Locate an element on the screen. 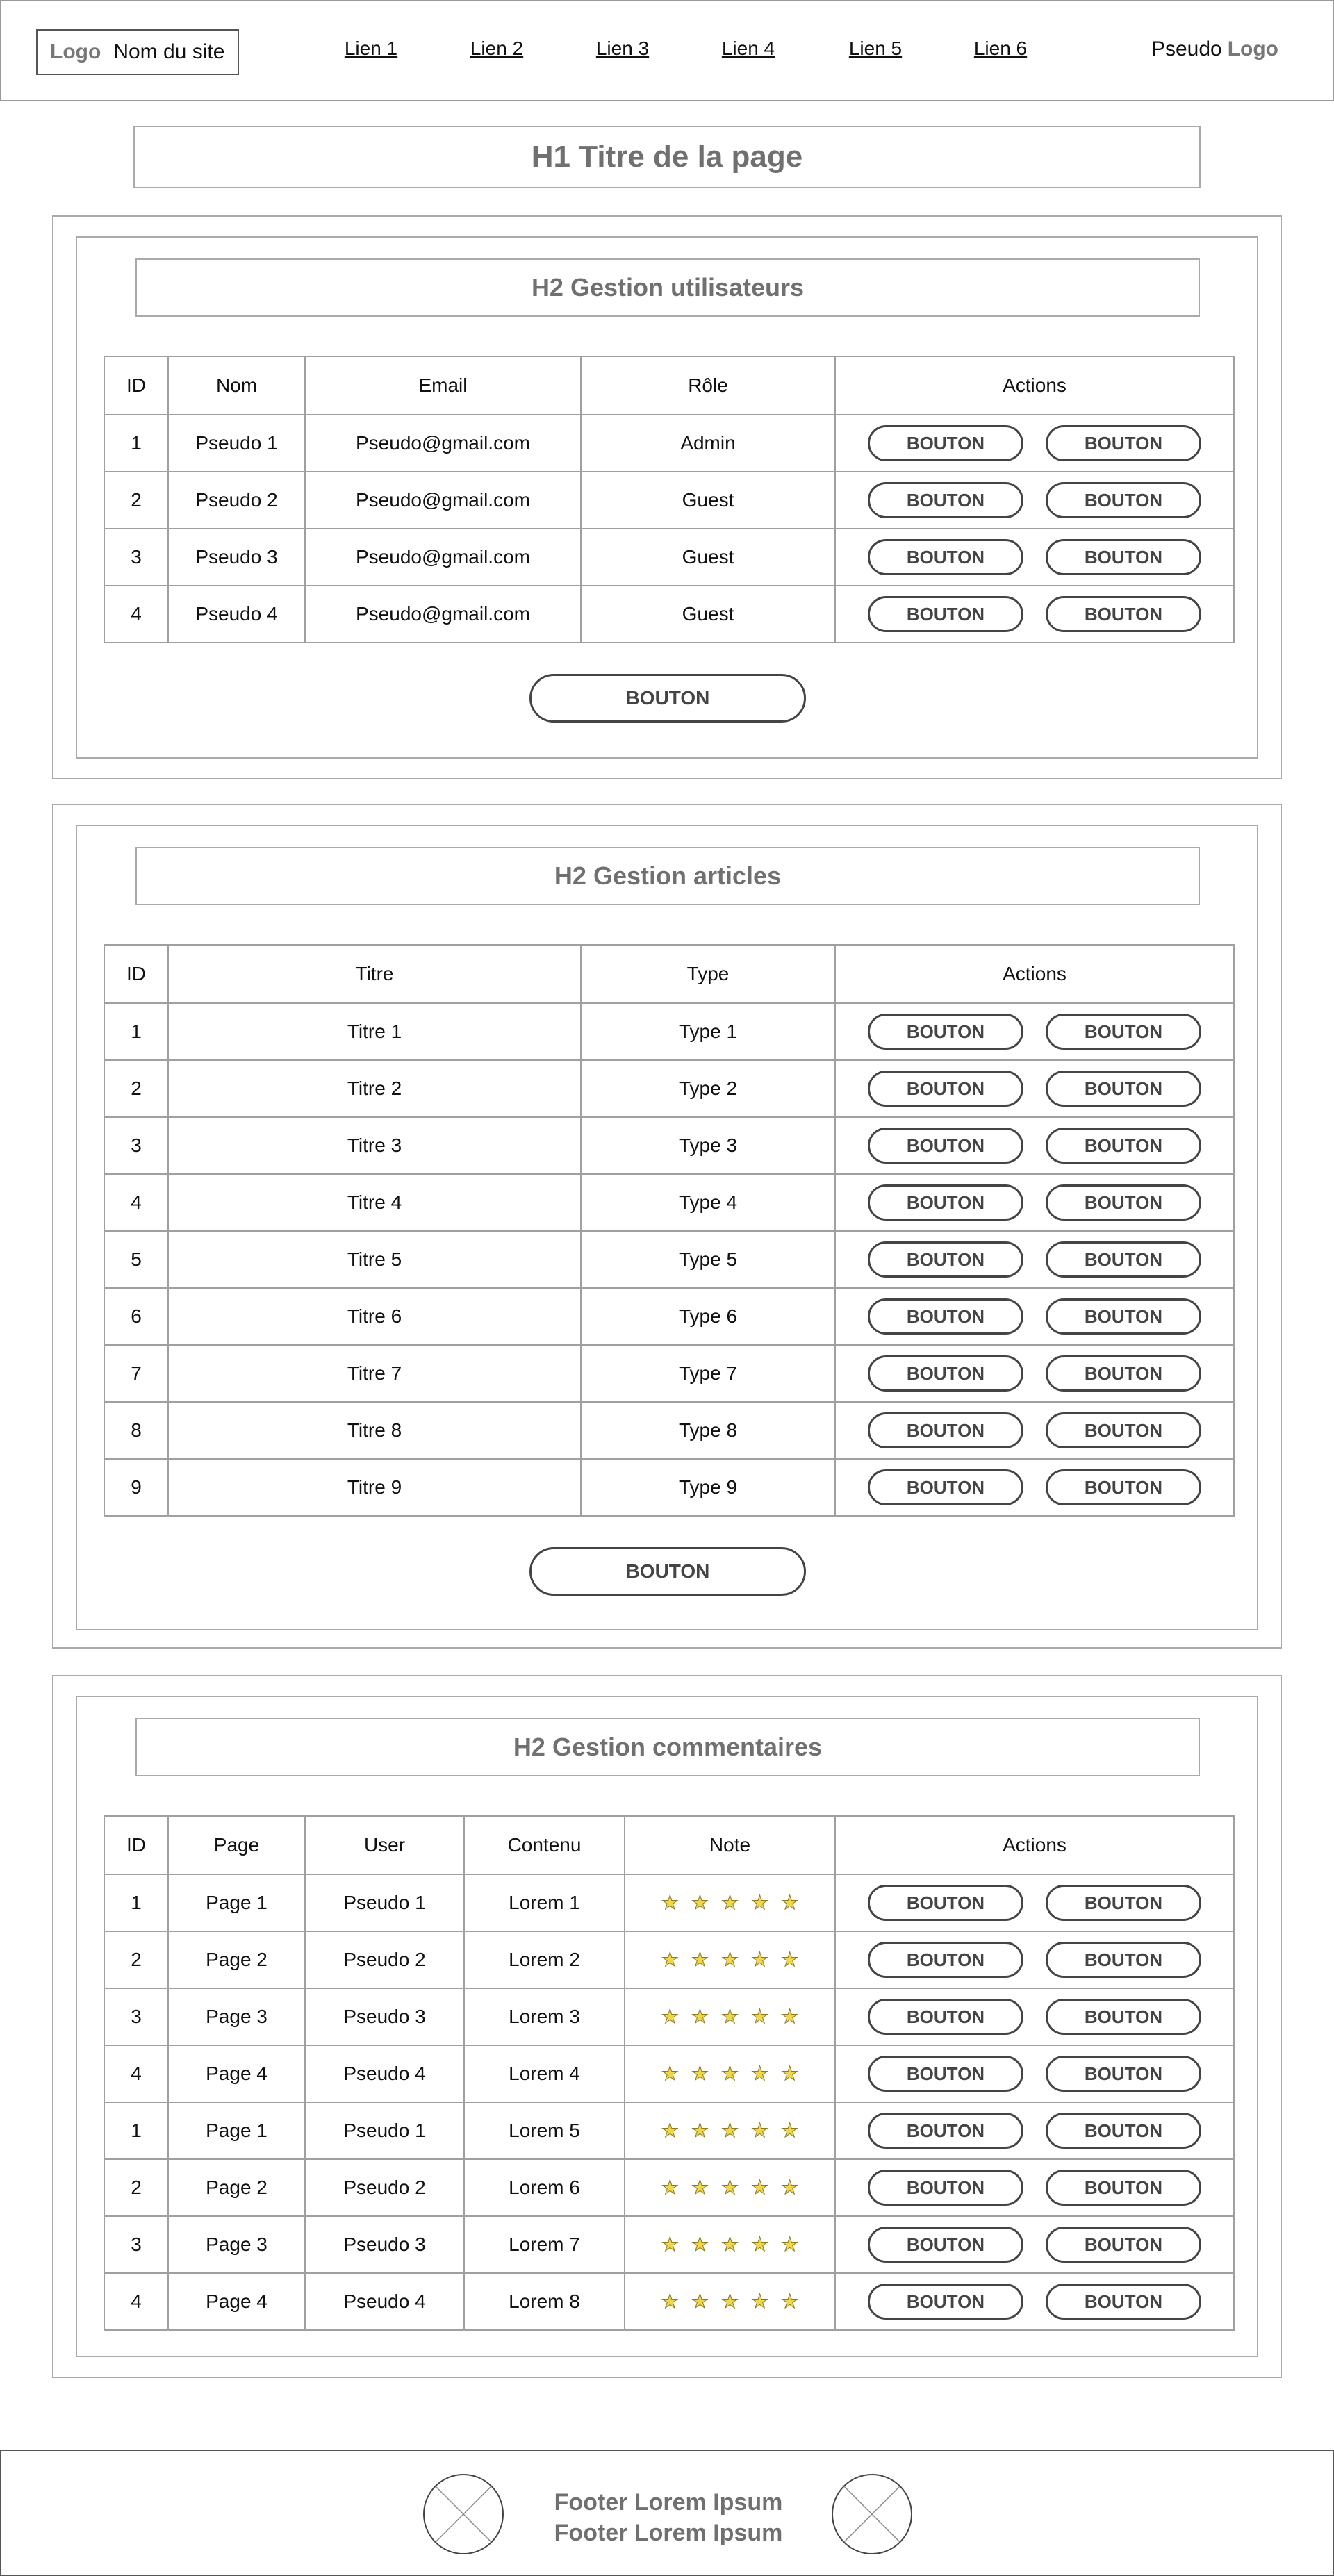 This screenshot has width=1334, height=2576. cell-user: Pseudo 2 is located at coordinates (385, 2187).